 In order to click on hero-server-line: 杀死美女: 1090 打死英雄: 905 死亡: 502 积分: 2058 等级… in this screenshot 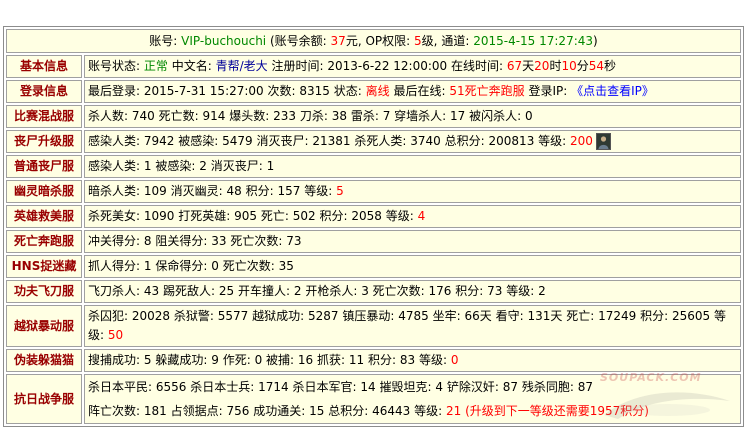, I will do `click(412, 216)`.